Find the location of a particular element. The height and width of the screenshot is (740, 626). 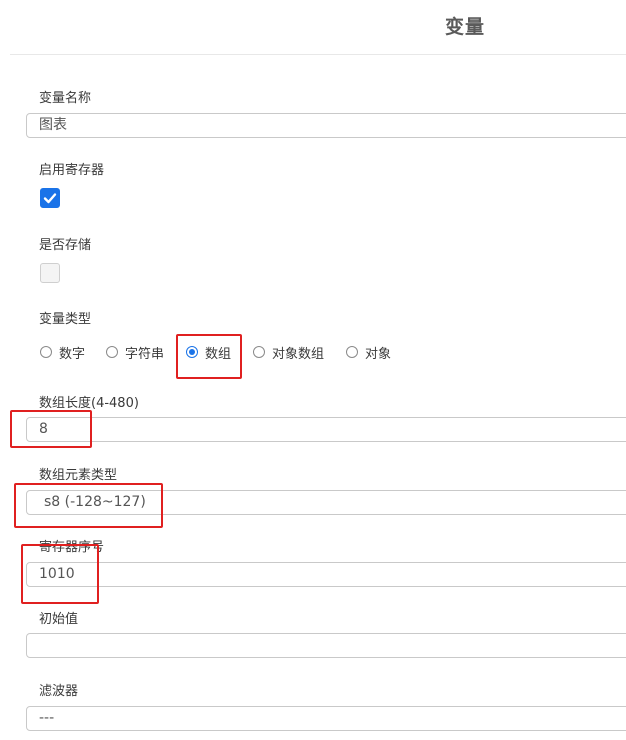

variable-type-radio-group: 数字 字符串 数组 对象数组 对象 is located at coordinates (240, 352).